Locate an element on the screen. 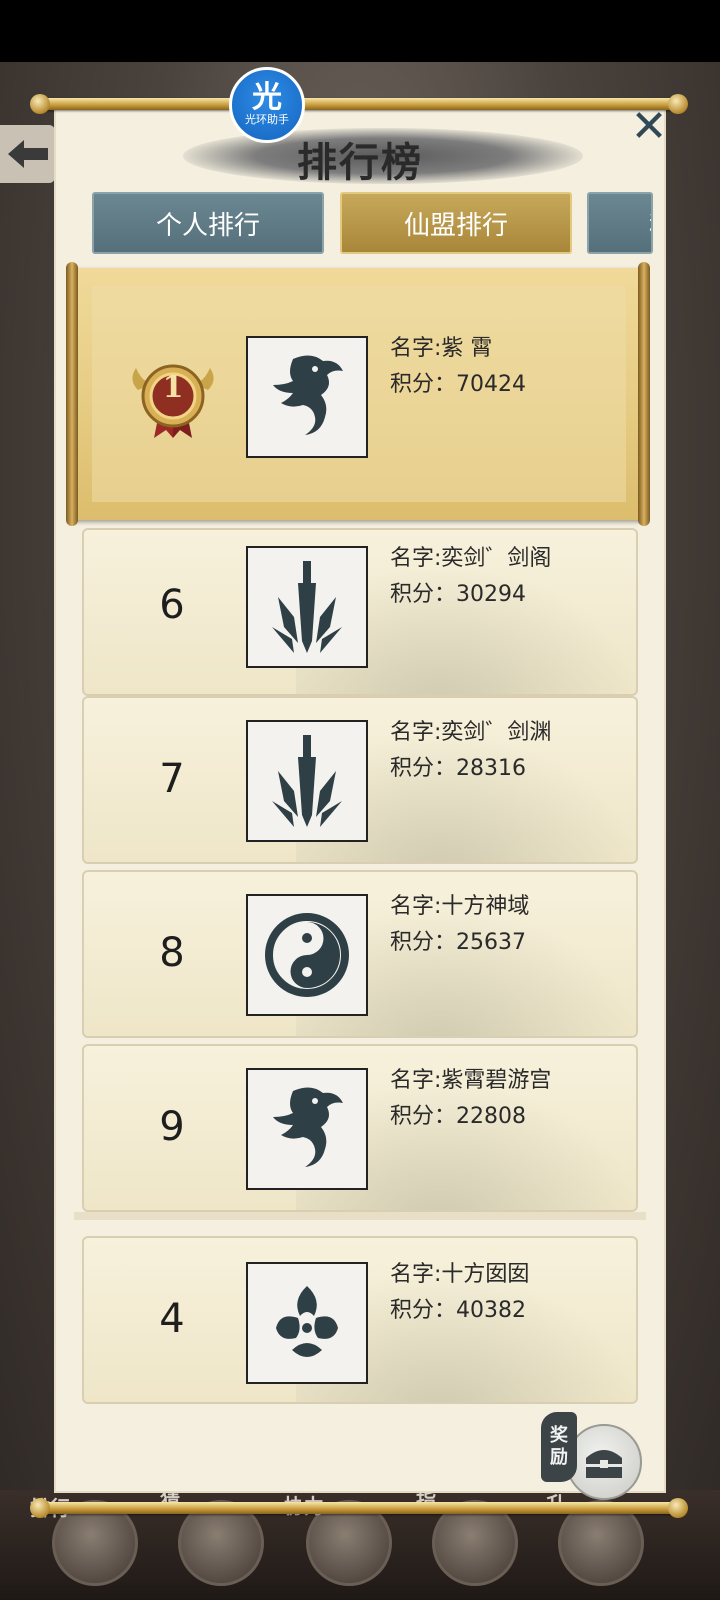  back-button is located at coordinates (27, 154).